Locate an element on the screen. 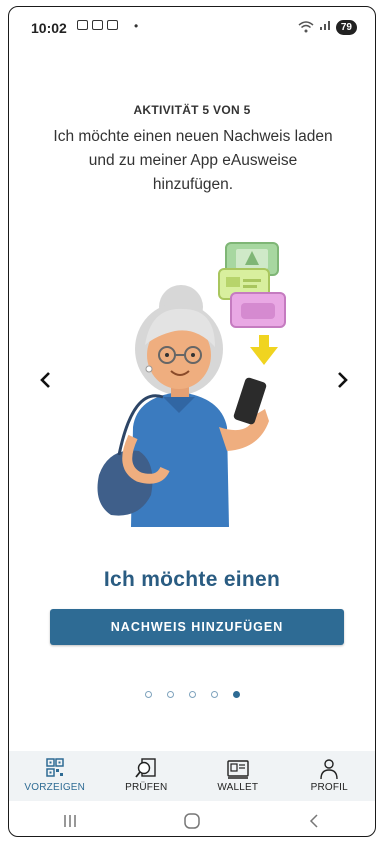 The image size is (382, 843). home-button is located at coordinates (192, 821).